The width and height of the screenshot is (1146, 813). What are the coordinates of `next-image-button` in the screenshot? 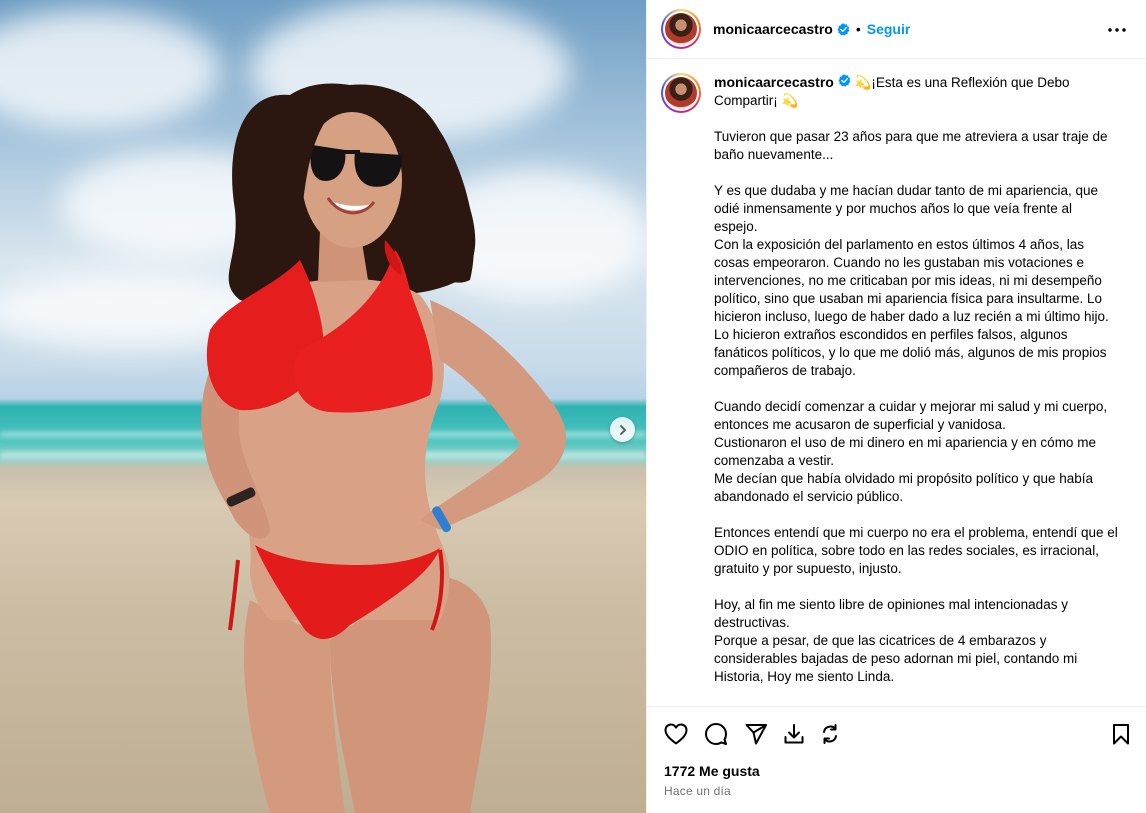 It's located at (622, 429).